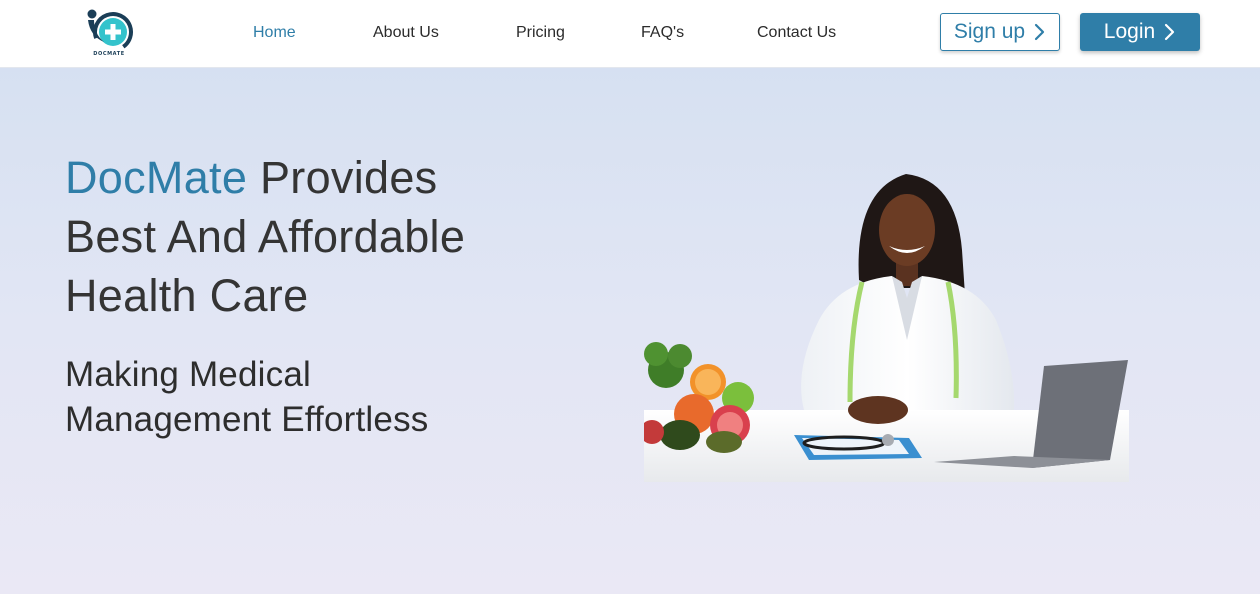 Image resolution: width=1260 pixels, height=594 pixels. I want to click on nav-faqs: FAQ's, so click(662, 33).